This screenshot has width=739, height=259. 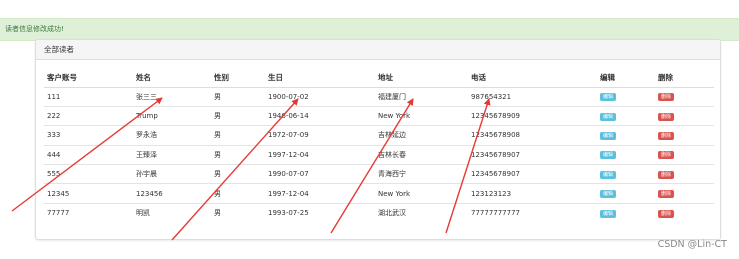 What do you see at coordinates (88, 135) in the screenshot?
I see `cell-account: 333` at bounding box center [88, 135].